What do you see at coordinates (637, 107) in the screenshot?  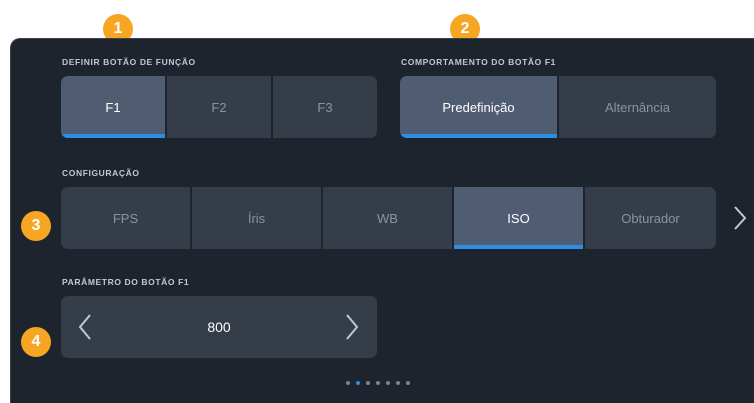 I see `behavior-toggle-button: Alternância` at bounding box center [637, 107].